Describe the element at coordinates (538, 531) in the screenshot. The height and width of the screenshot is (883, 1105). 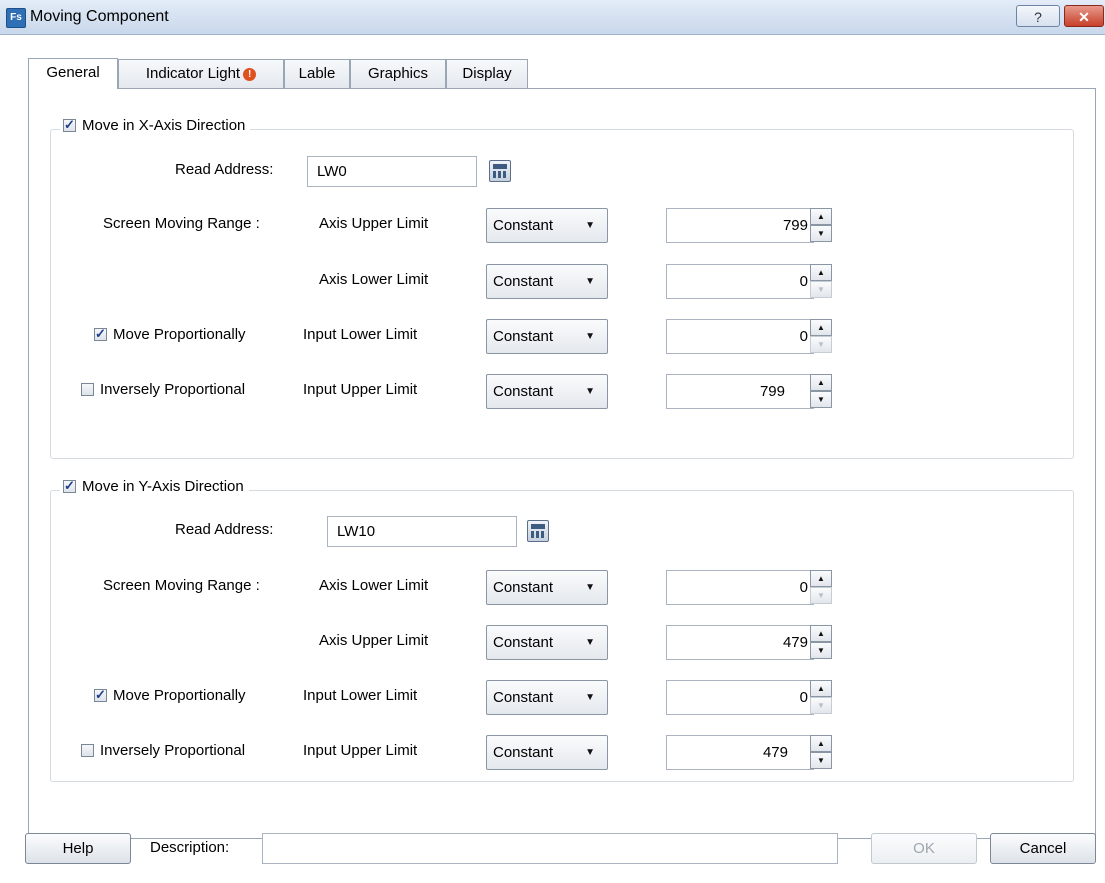
I see `y-address-keypad-icon` at that location.